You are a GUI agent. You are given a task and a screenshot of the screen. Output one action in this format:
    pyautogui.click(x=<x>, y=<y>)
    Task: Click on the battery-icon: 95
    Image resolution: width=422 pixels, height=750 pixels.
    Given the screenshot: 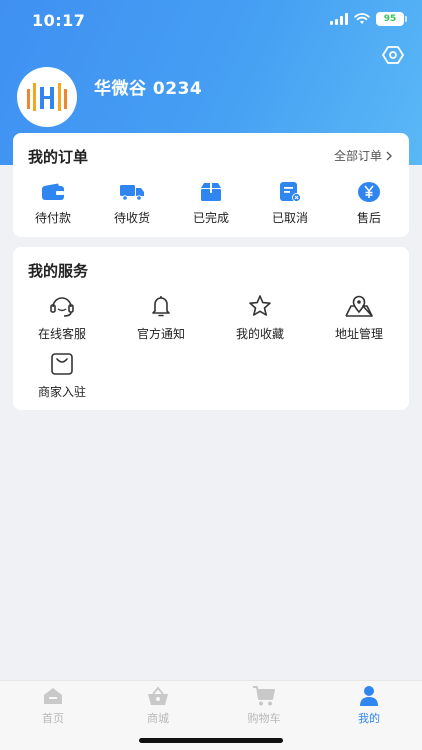 What is the action you would take?
    pyautogui.click(x=391, y=19)
    